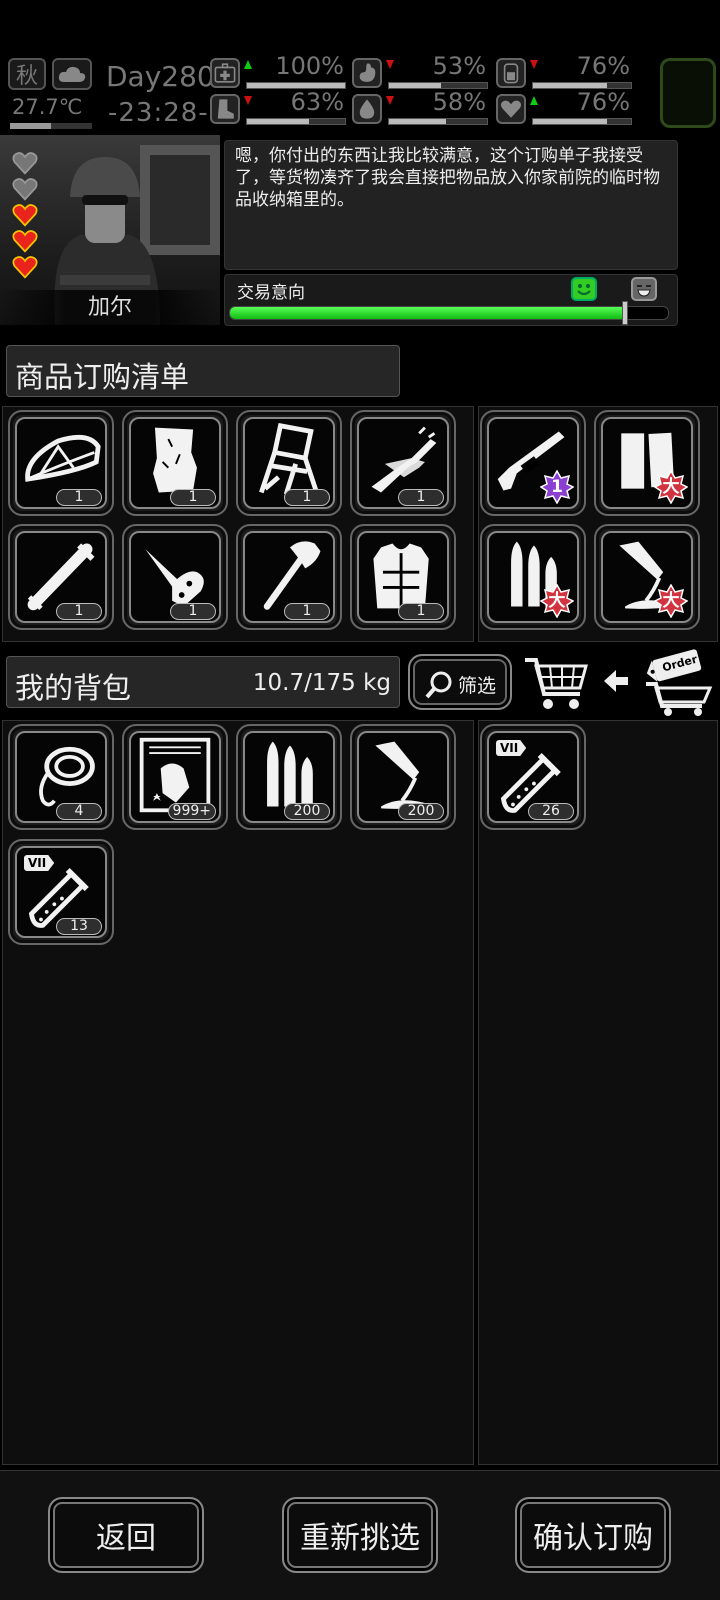 The image size is (720, 1600). What do you see at coordinates (317, 102) in the screenshot?
I see `stat-value: 63%` at bounding box center [317, 102].